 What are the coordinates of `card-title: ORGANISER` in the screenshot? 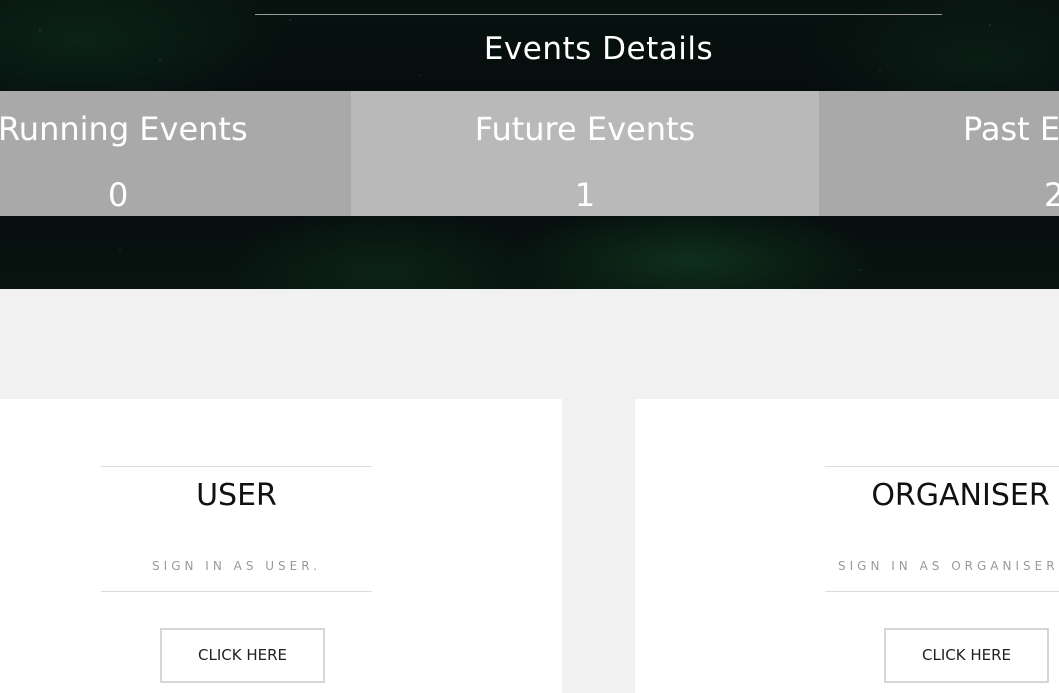 It's located at (960, 495).